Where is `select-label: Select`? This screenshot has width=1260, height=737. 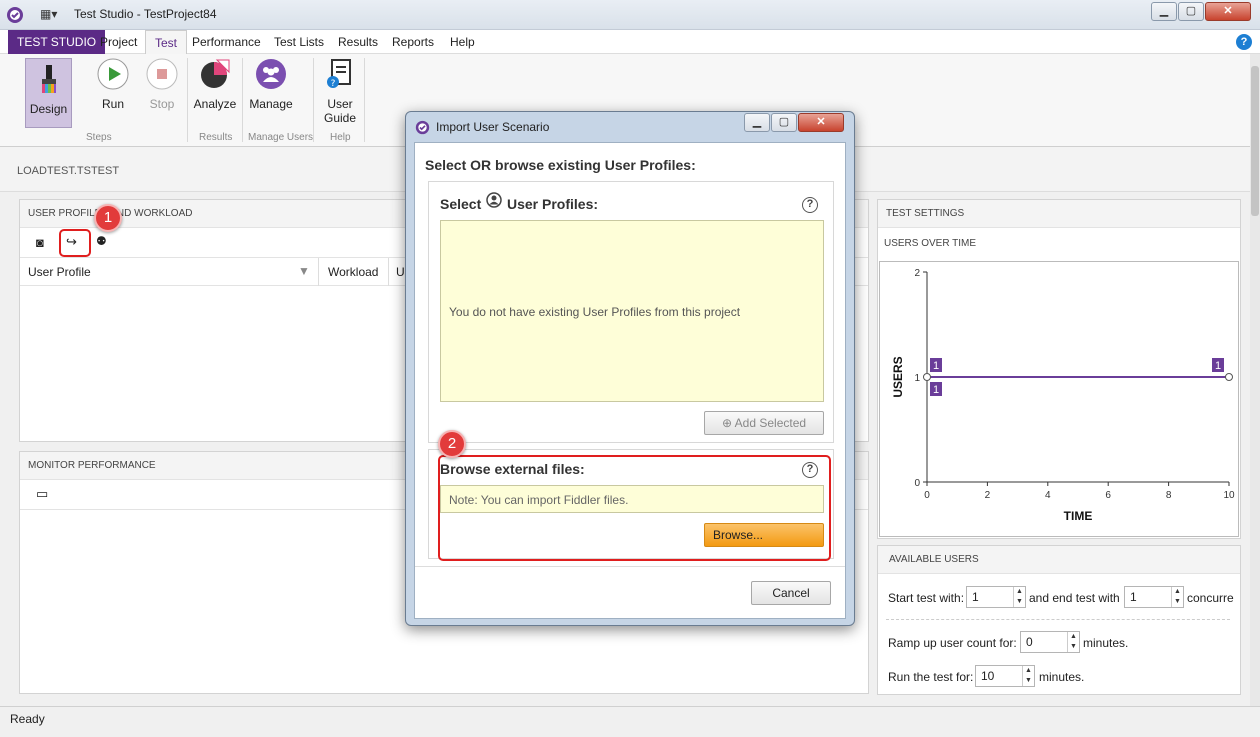 select-label: Select is located at coordinates (461, 204).